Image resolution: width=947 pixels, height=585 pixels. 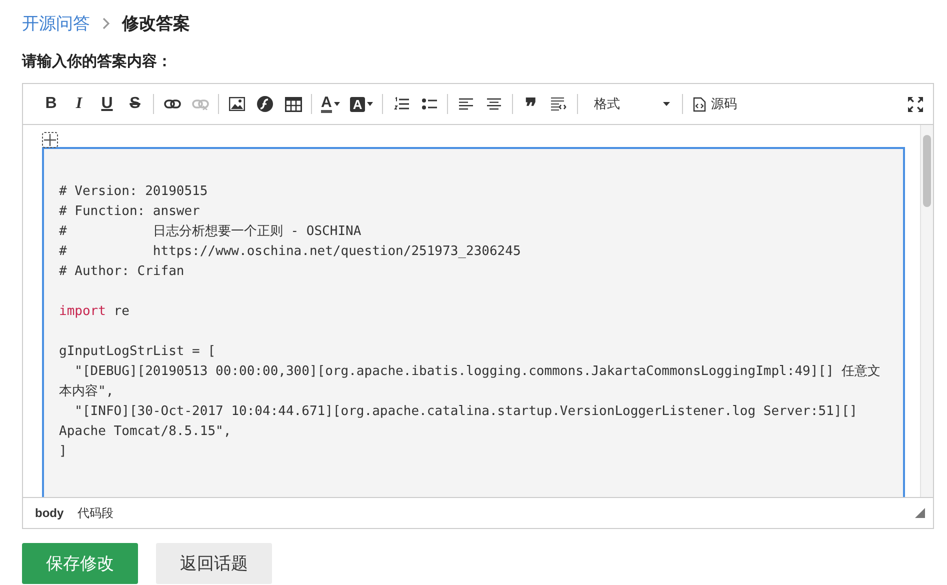 I want to click on element-path-item: 代码段, so click(x=96, y=513).